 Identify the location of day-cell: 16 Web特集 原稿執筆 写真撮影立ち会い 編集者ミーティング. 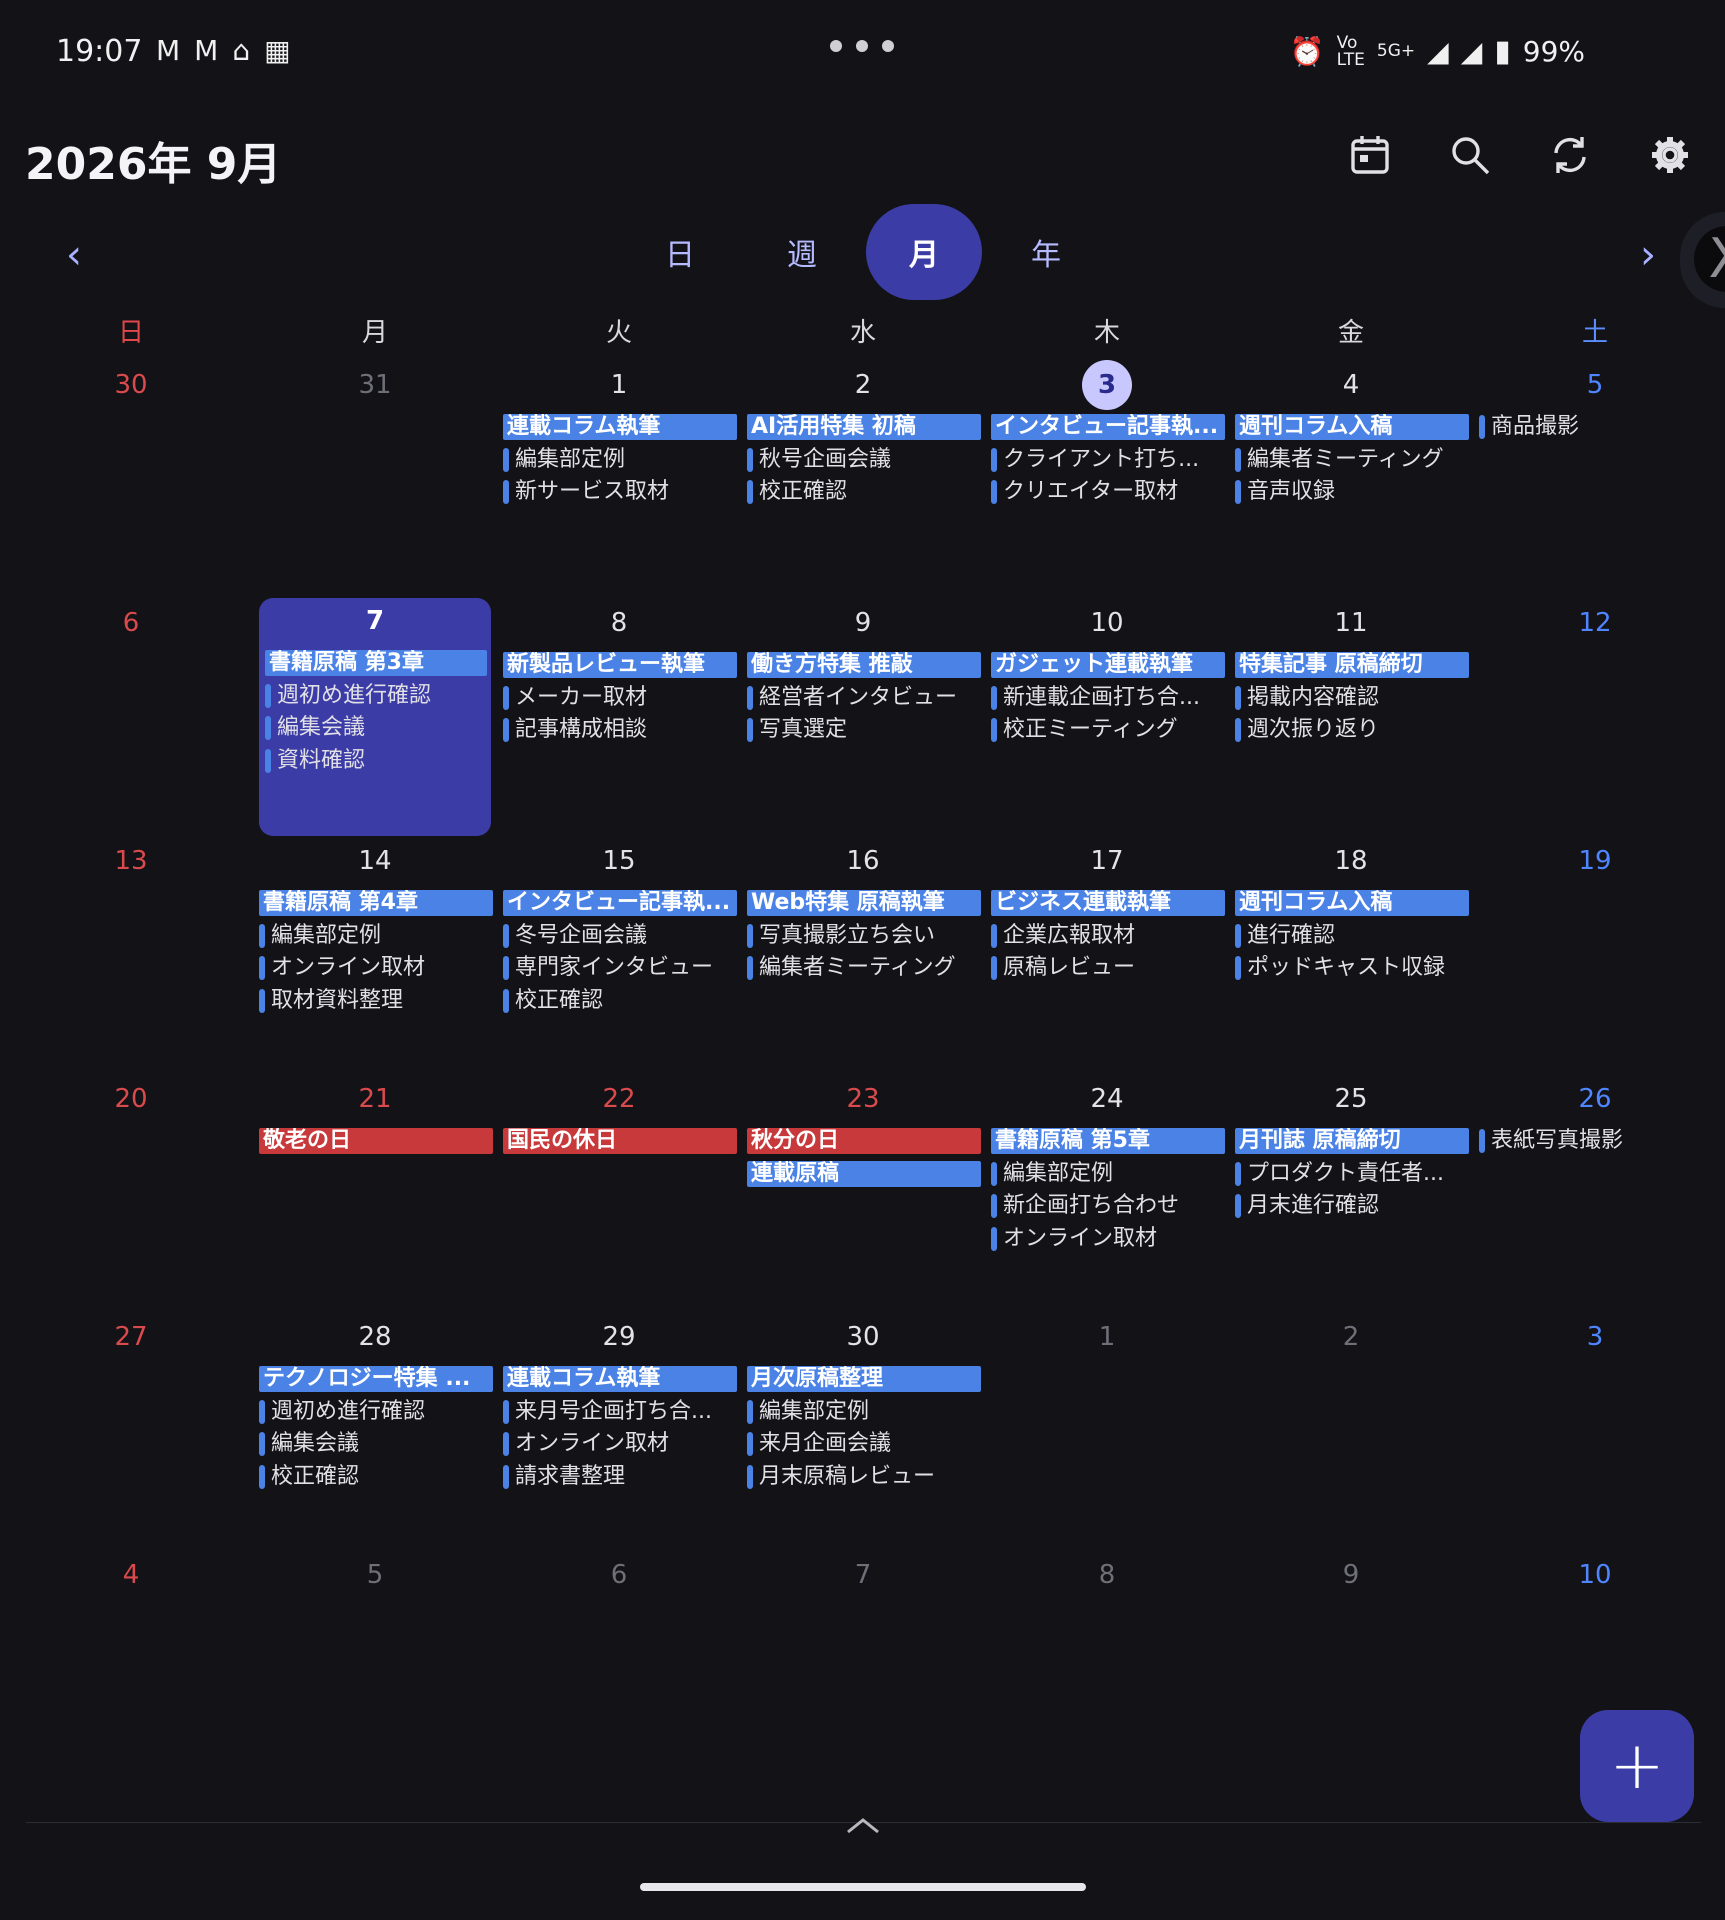
(863, 957).